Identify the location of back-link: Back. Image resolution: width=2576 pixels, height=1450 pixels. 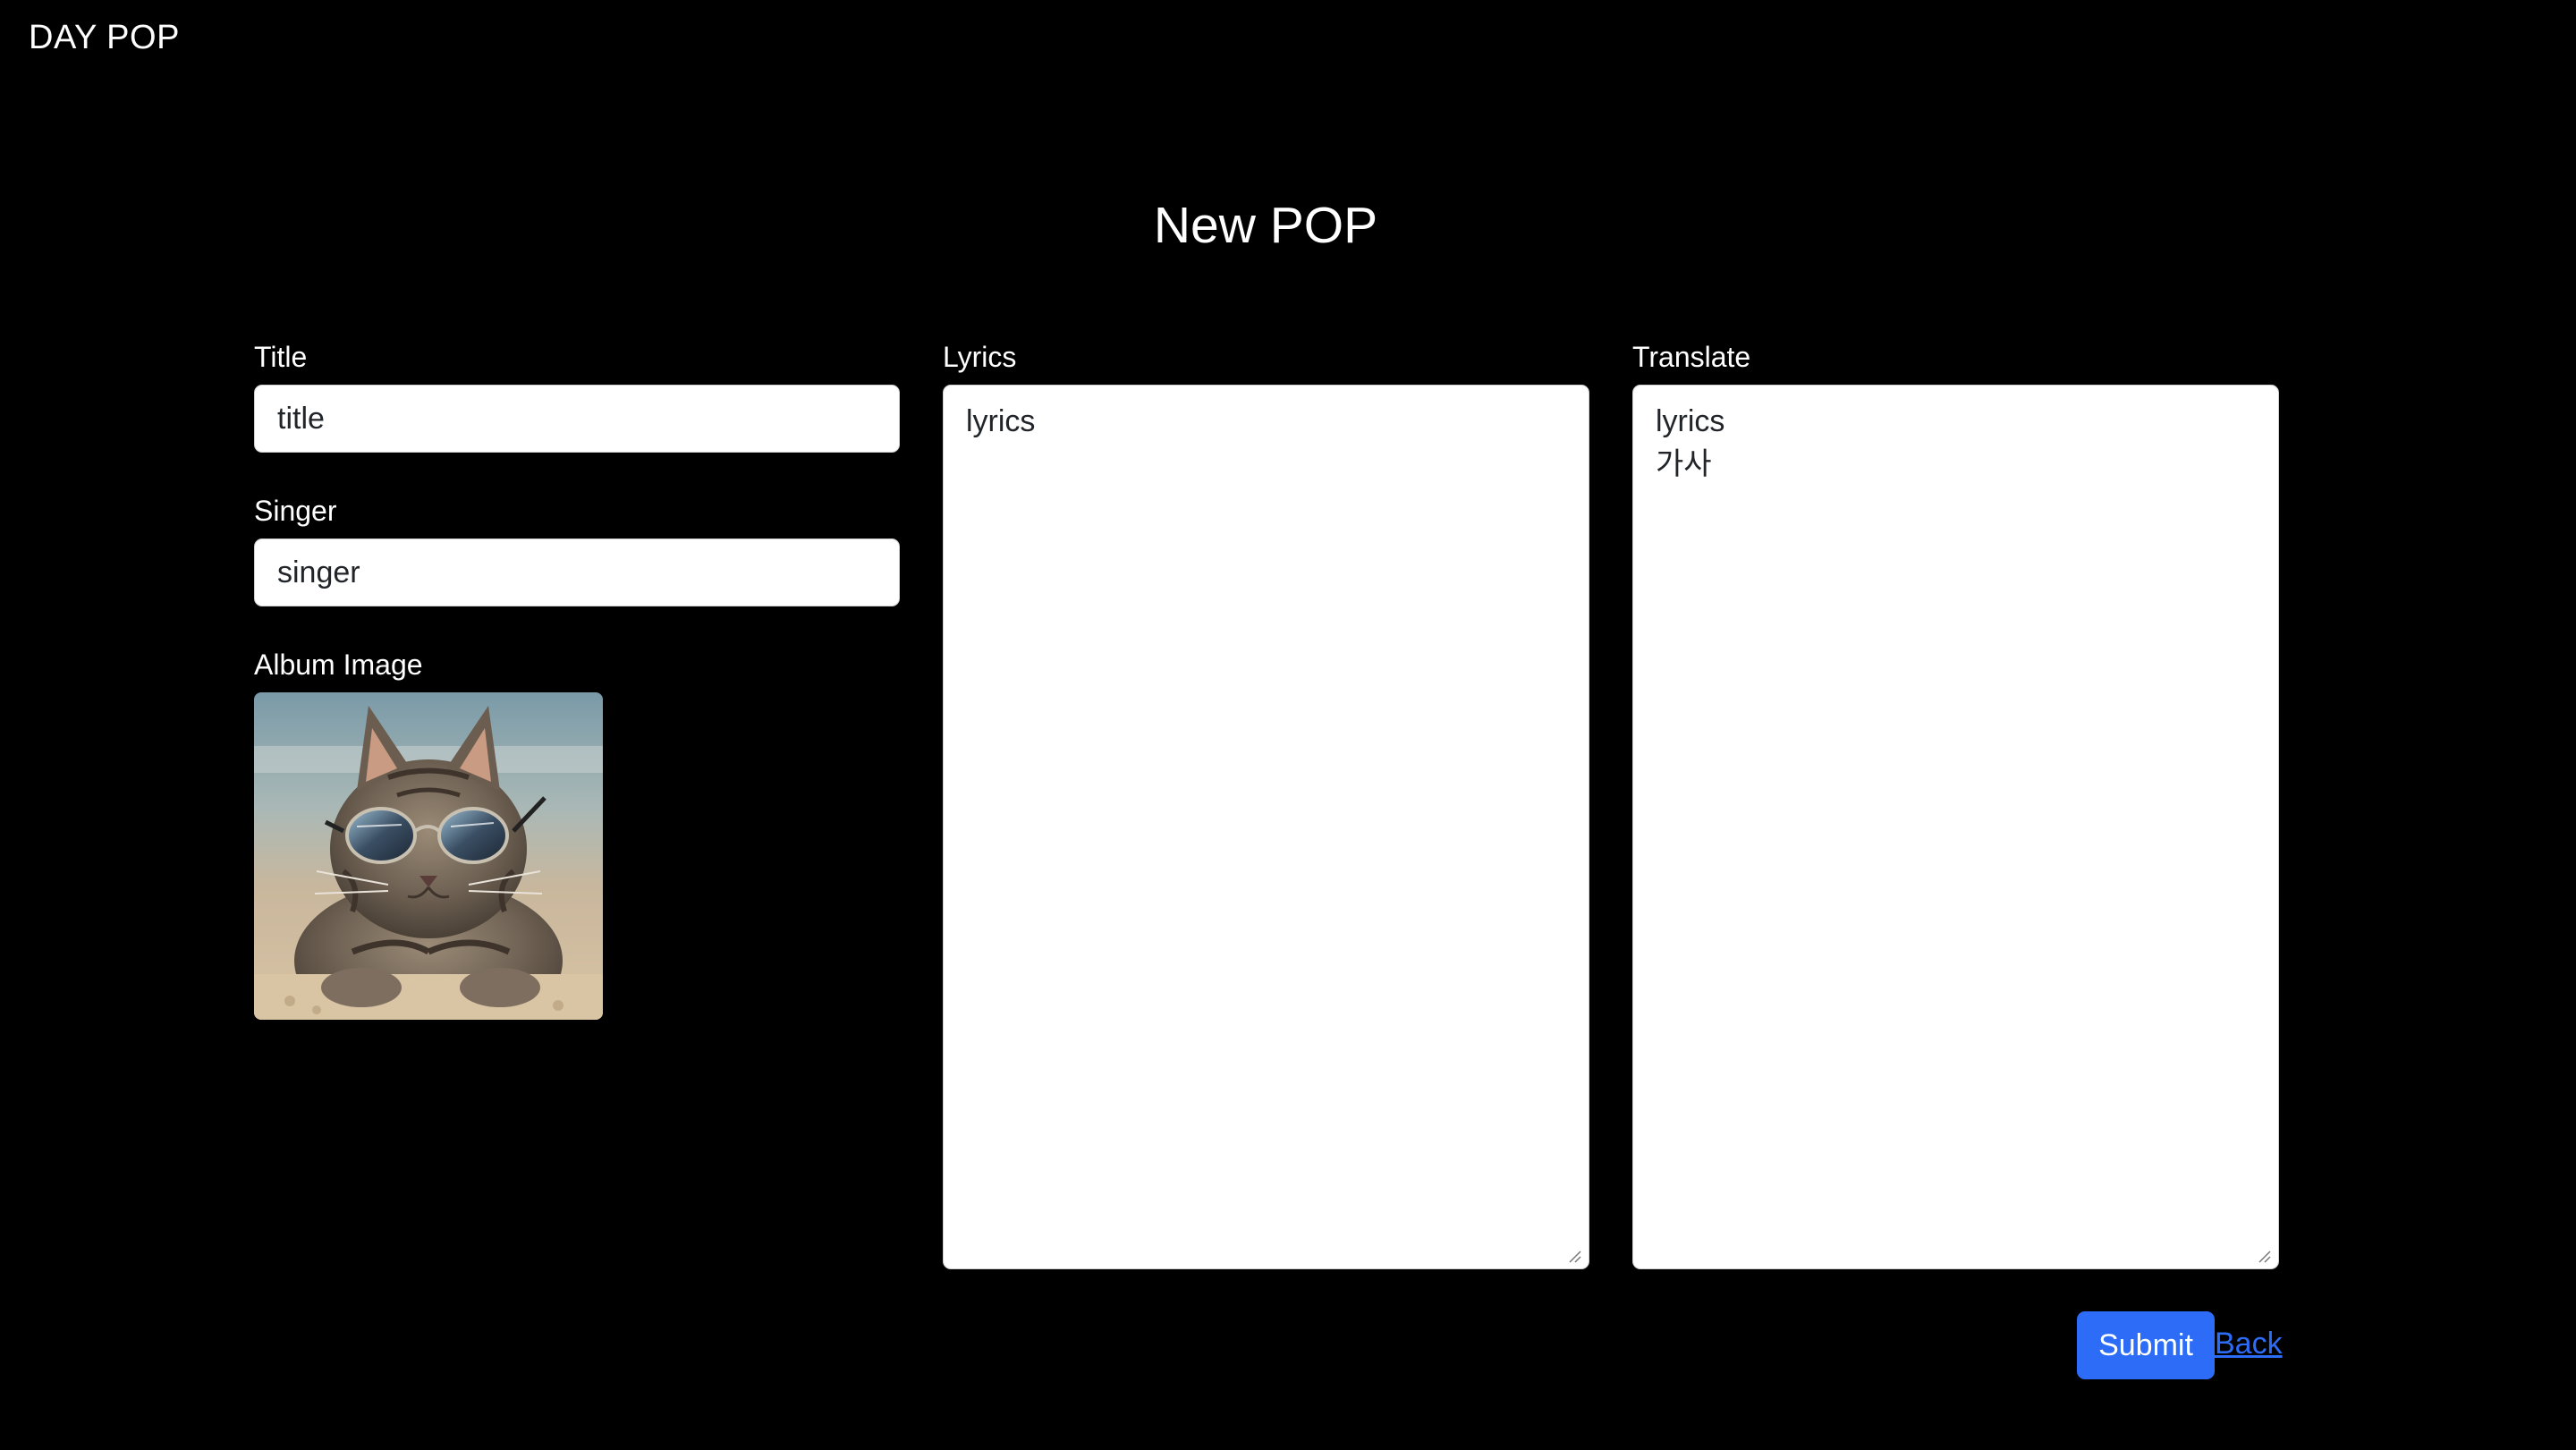
(2249, 1343).